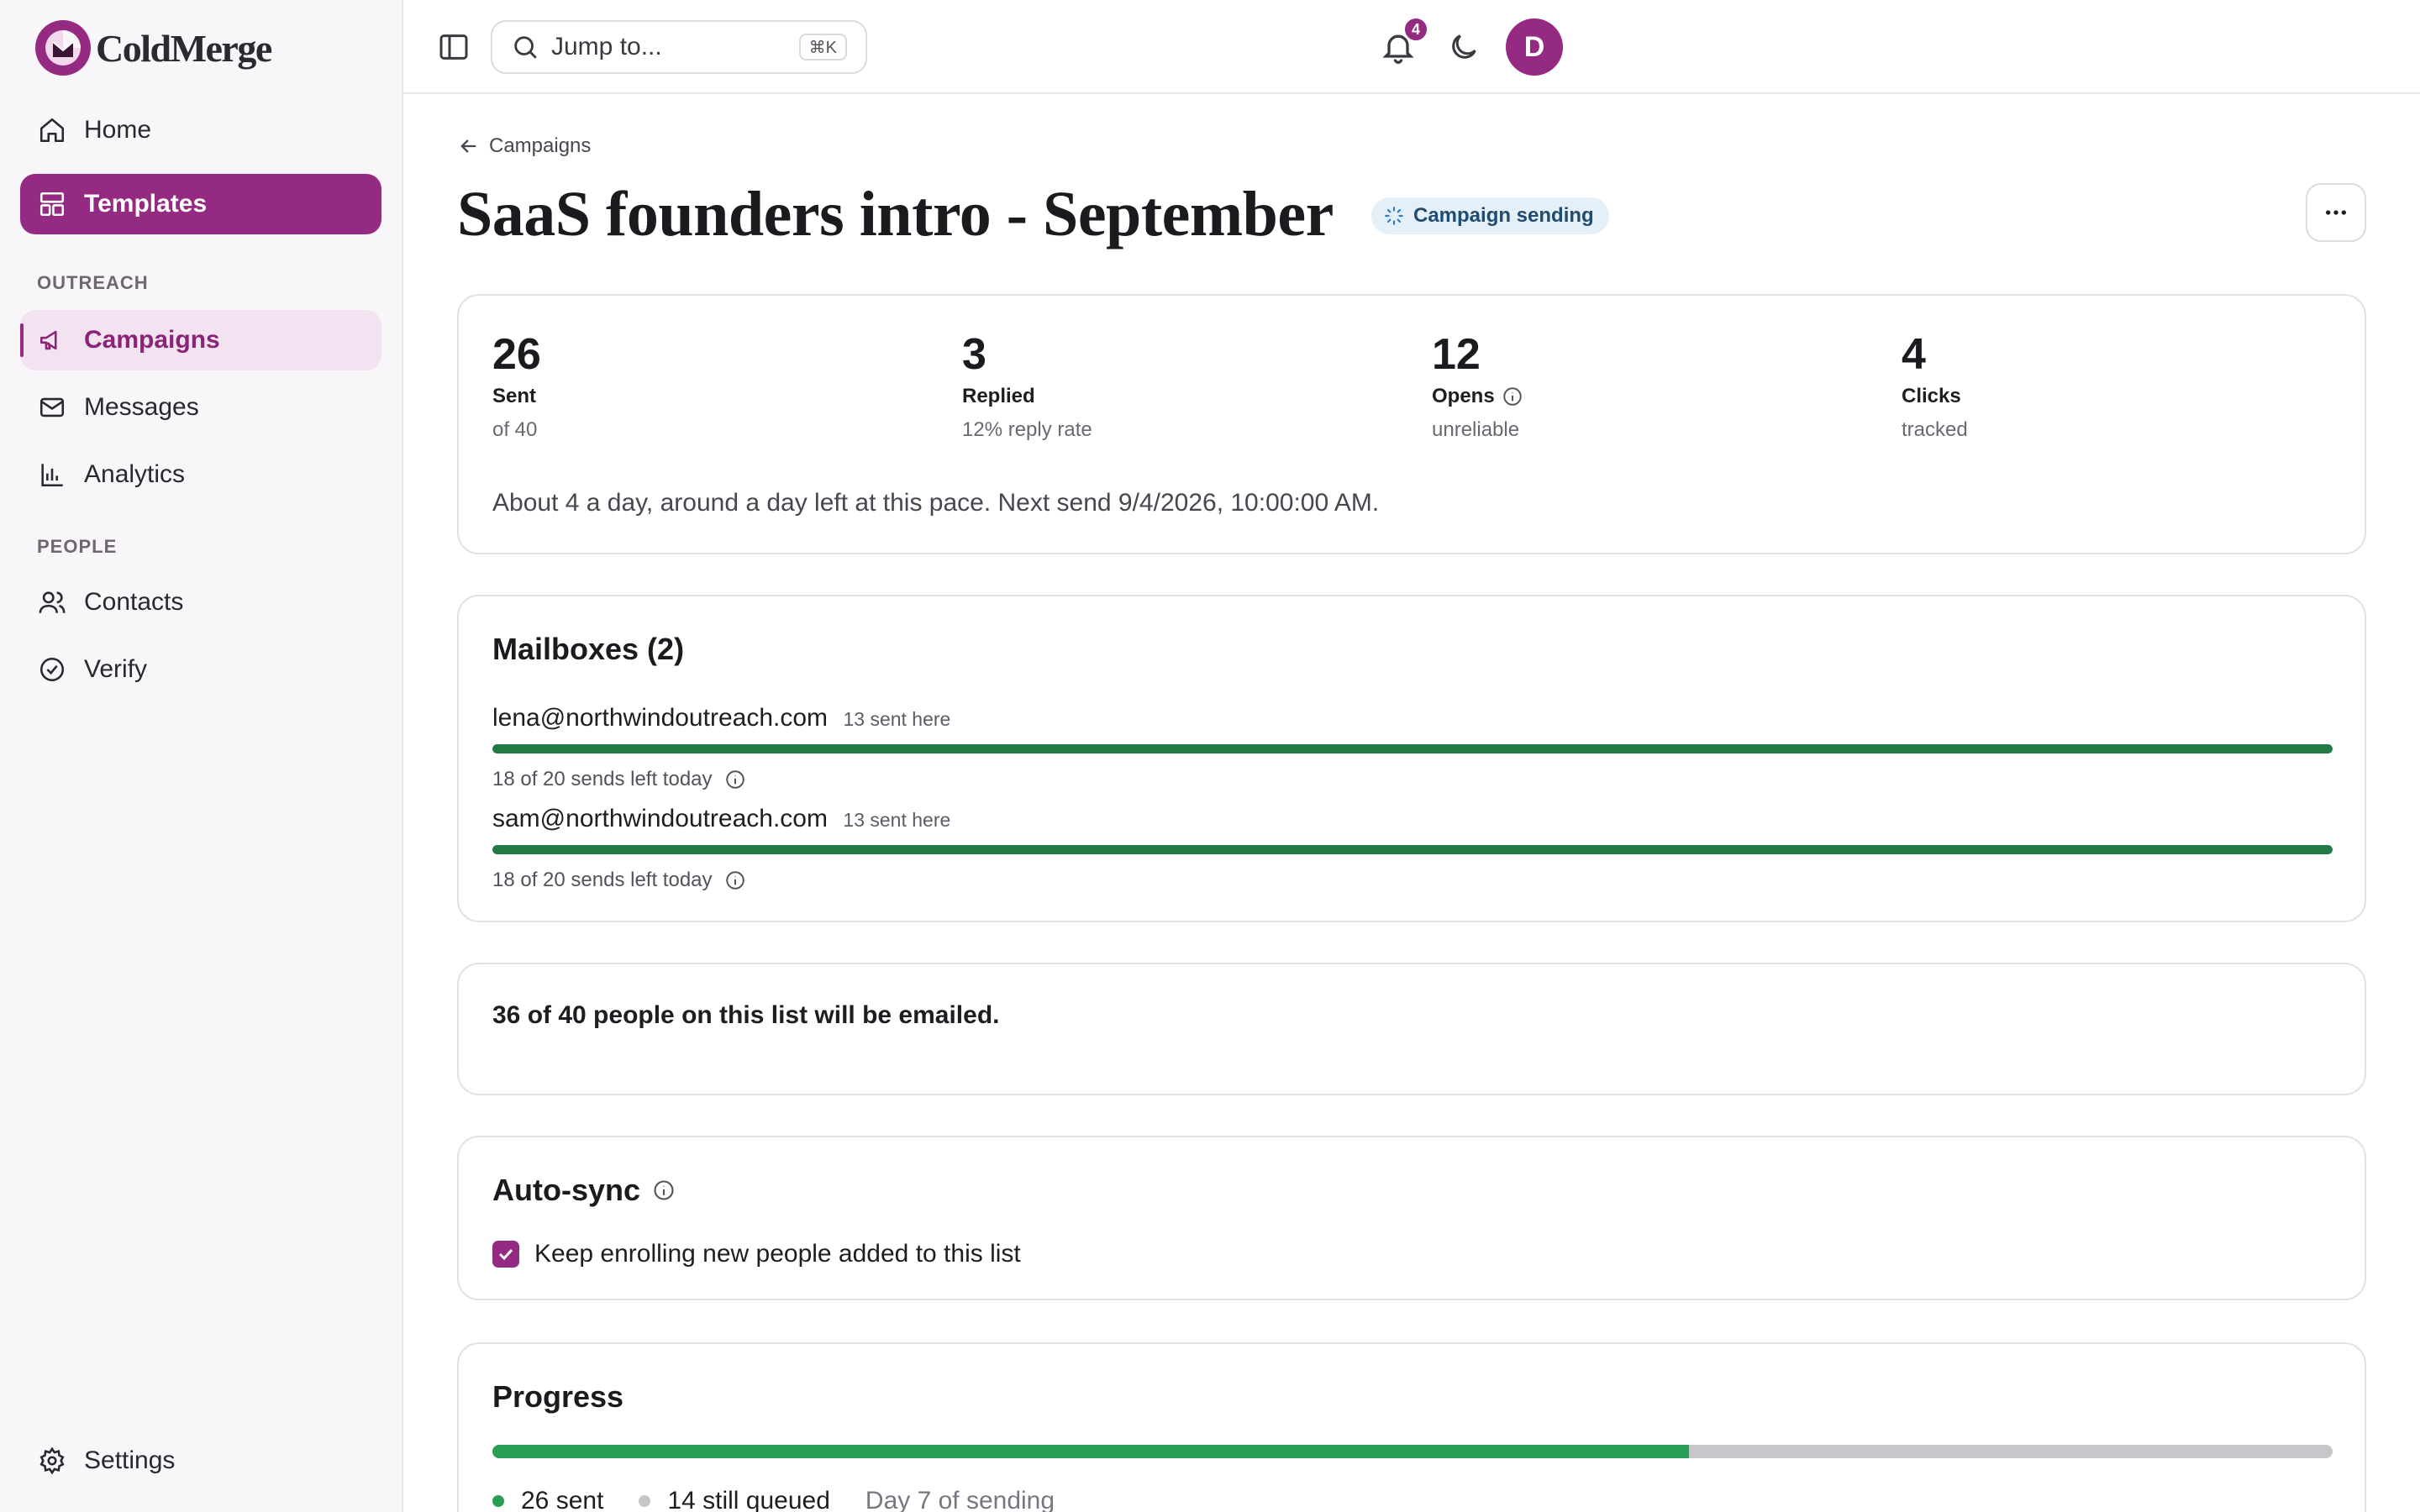 This screenshot has height=1512, width=2420. Describe the element at coordinates (52, 1461) in the screenshot. I see `gear-icon` at that location.